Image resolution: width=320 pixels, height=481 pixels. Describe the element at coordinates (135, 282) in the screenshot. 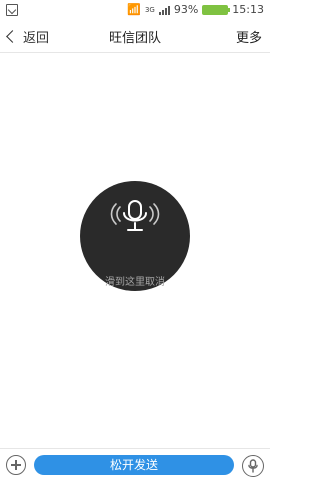

I see `cancel-hint: 滑到这里取消` at that location.